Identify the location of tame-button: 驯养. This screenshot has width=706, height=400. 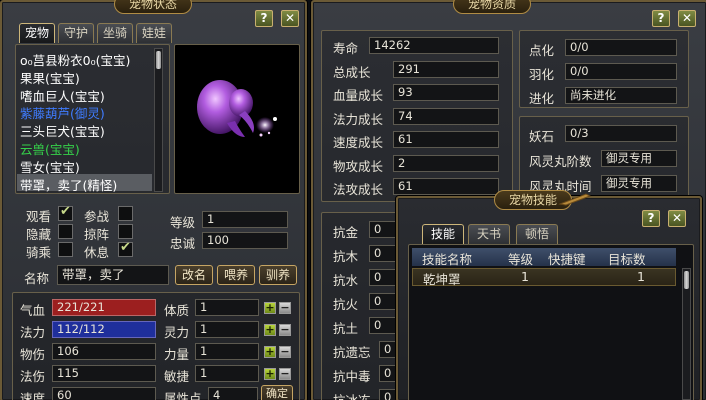
(278, 275).